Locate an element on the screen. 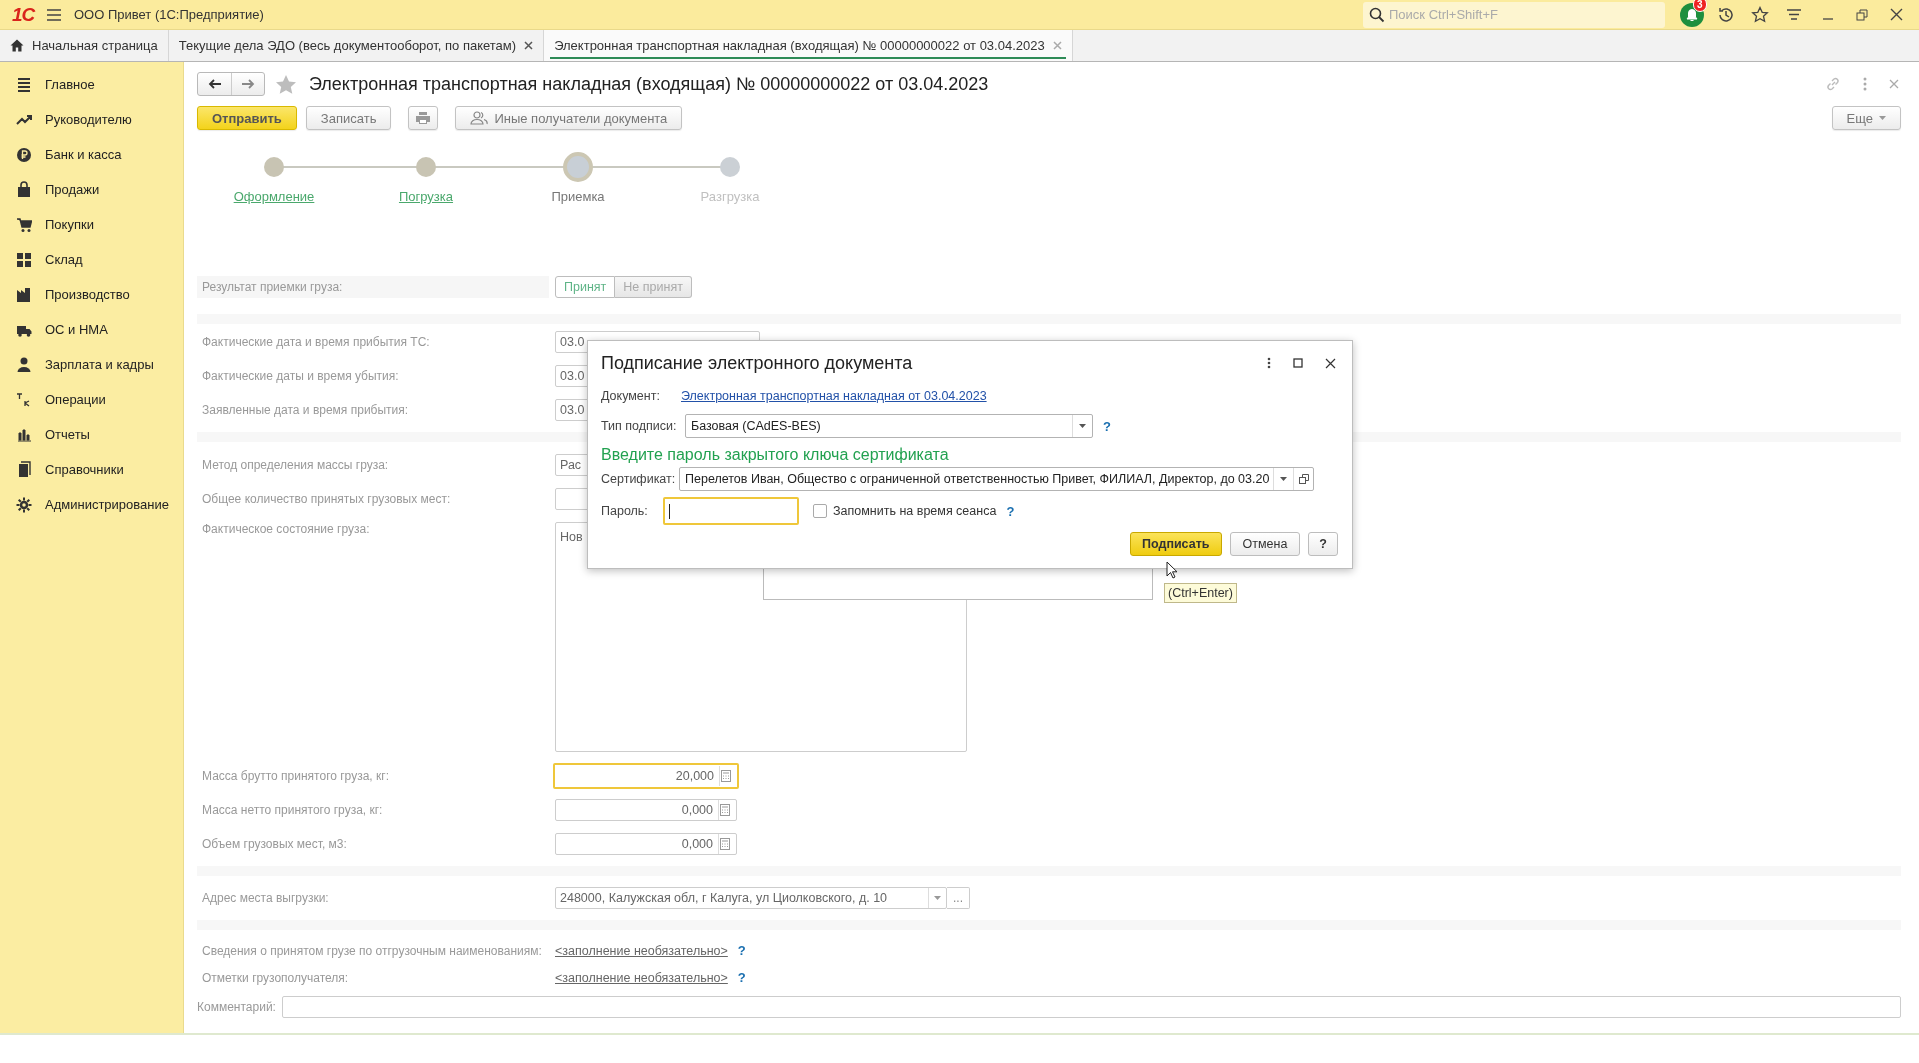 Image resolution: width=1919 pixels, height=1063 pixels. sidebar-item: Покупки is located at coordinates (91, 224).